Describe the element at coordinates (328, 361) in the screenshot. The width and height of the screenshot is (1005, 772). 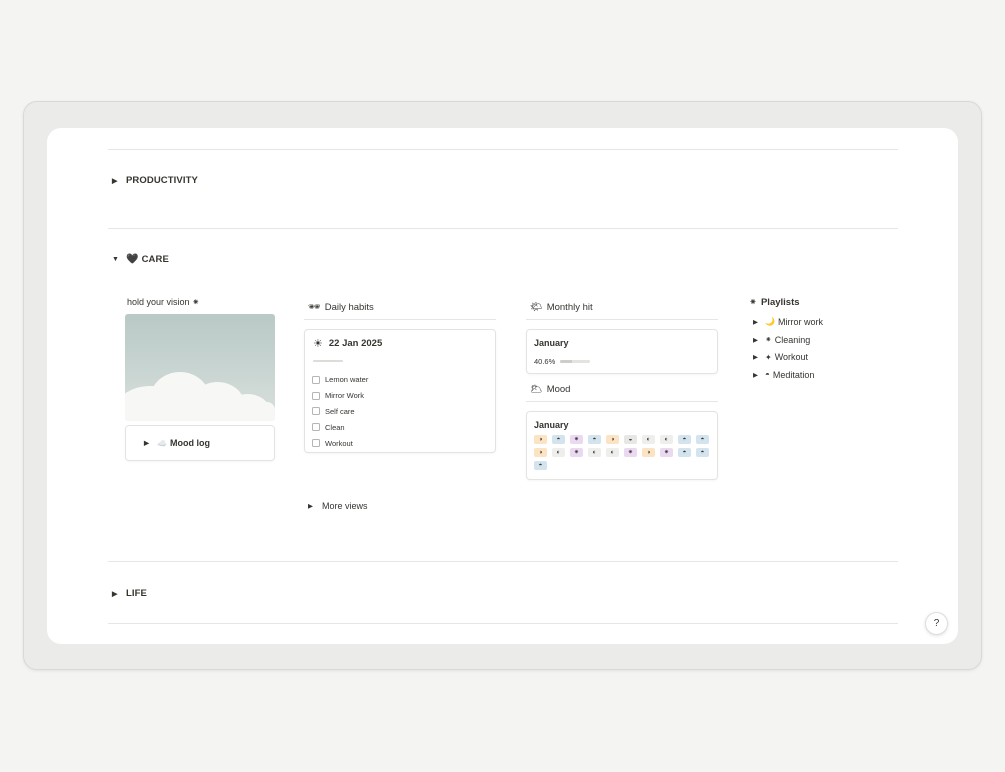
I see `habit-progress-bar` at that location.